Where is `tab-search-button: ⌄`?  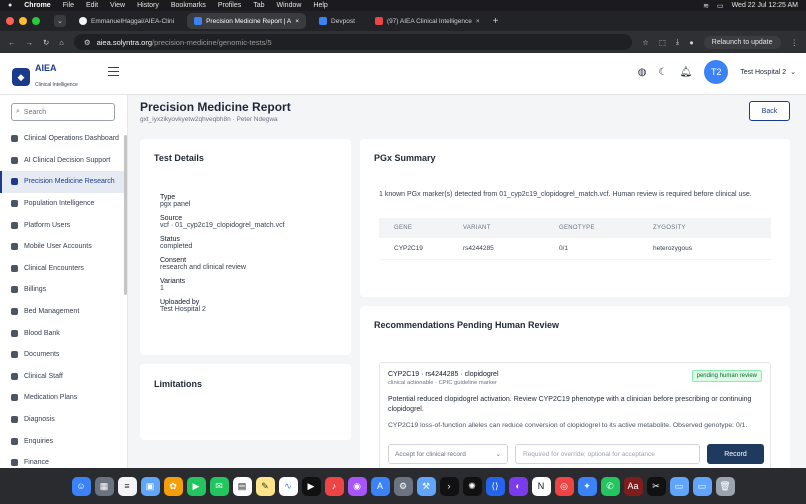 tab-search-button: ⌄ is located at coordinates (60, 21).